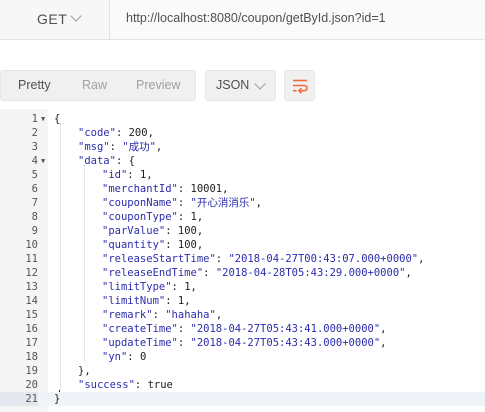  What do you see at coordinates (152, 245) in the screenshot?
I see `code-text: "quantity": 100,` at bounding box center [152, 245].